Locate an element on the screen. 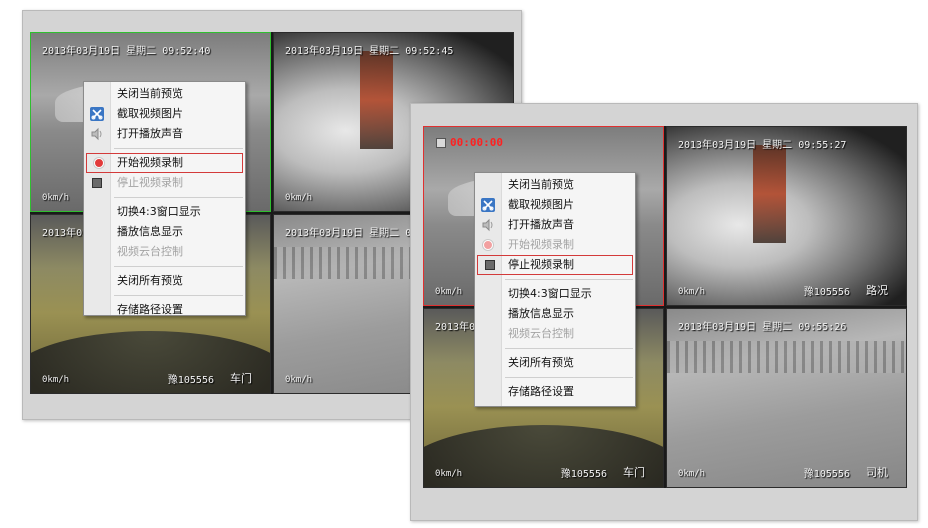  timestamp-overlay: 2013年03月19日 星期二 09:52:45 is located at coordinates (369, 51).